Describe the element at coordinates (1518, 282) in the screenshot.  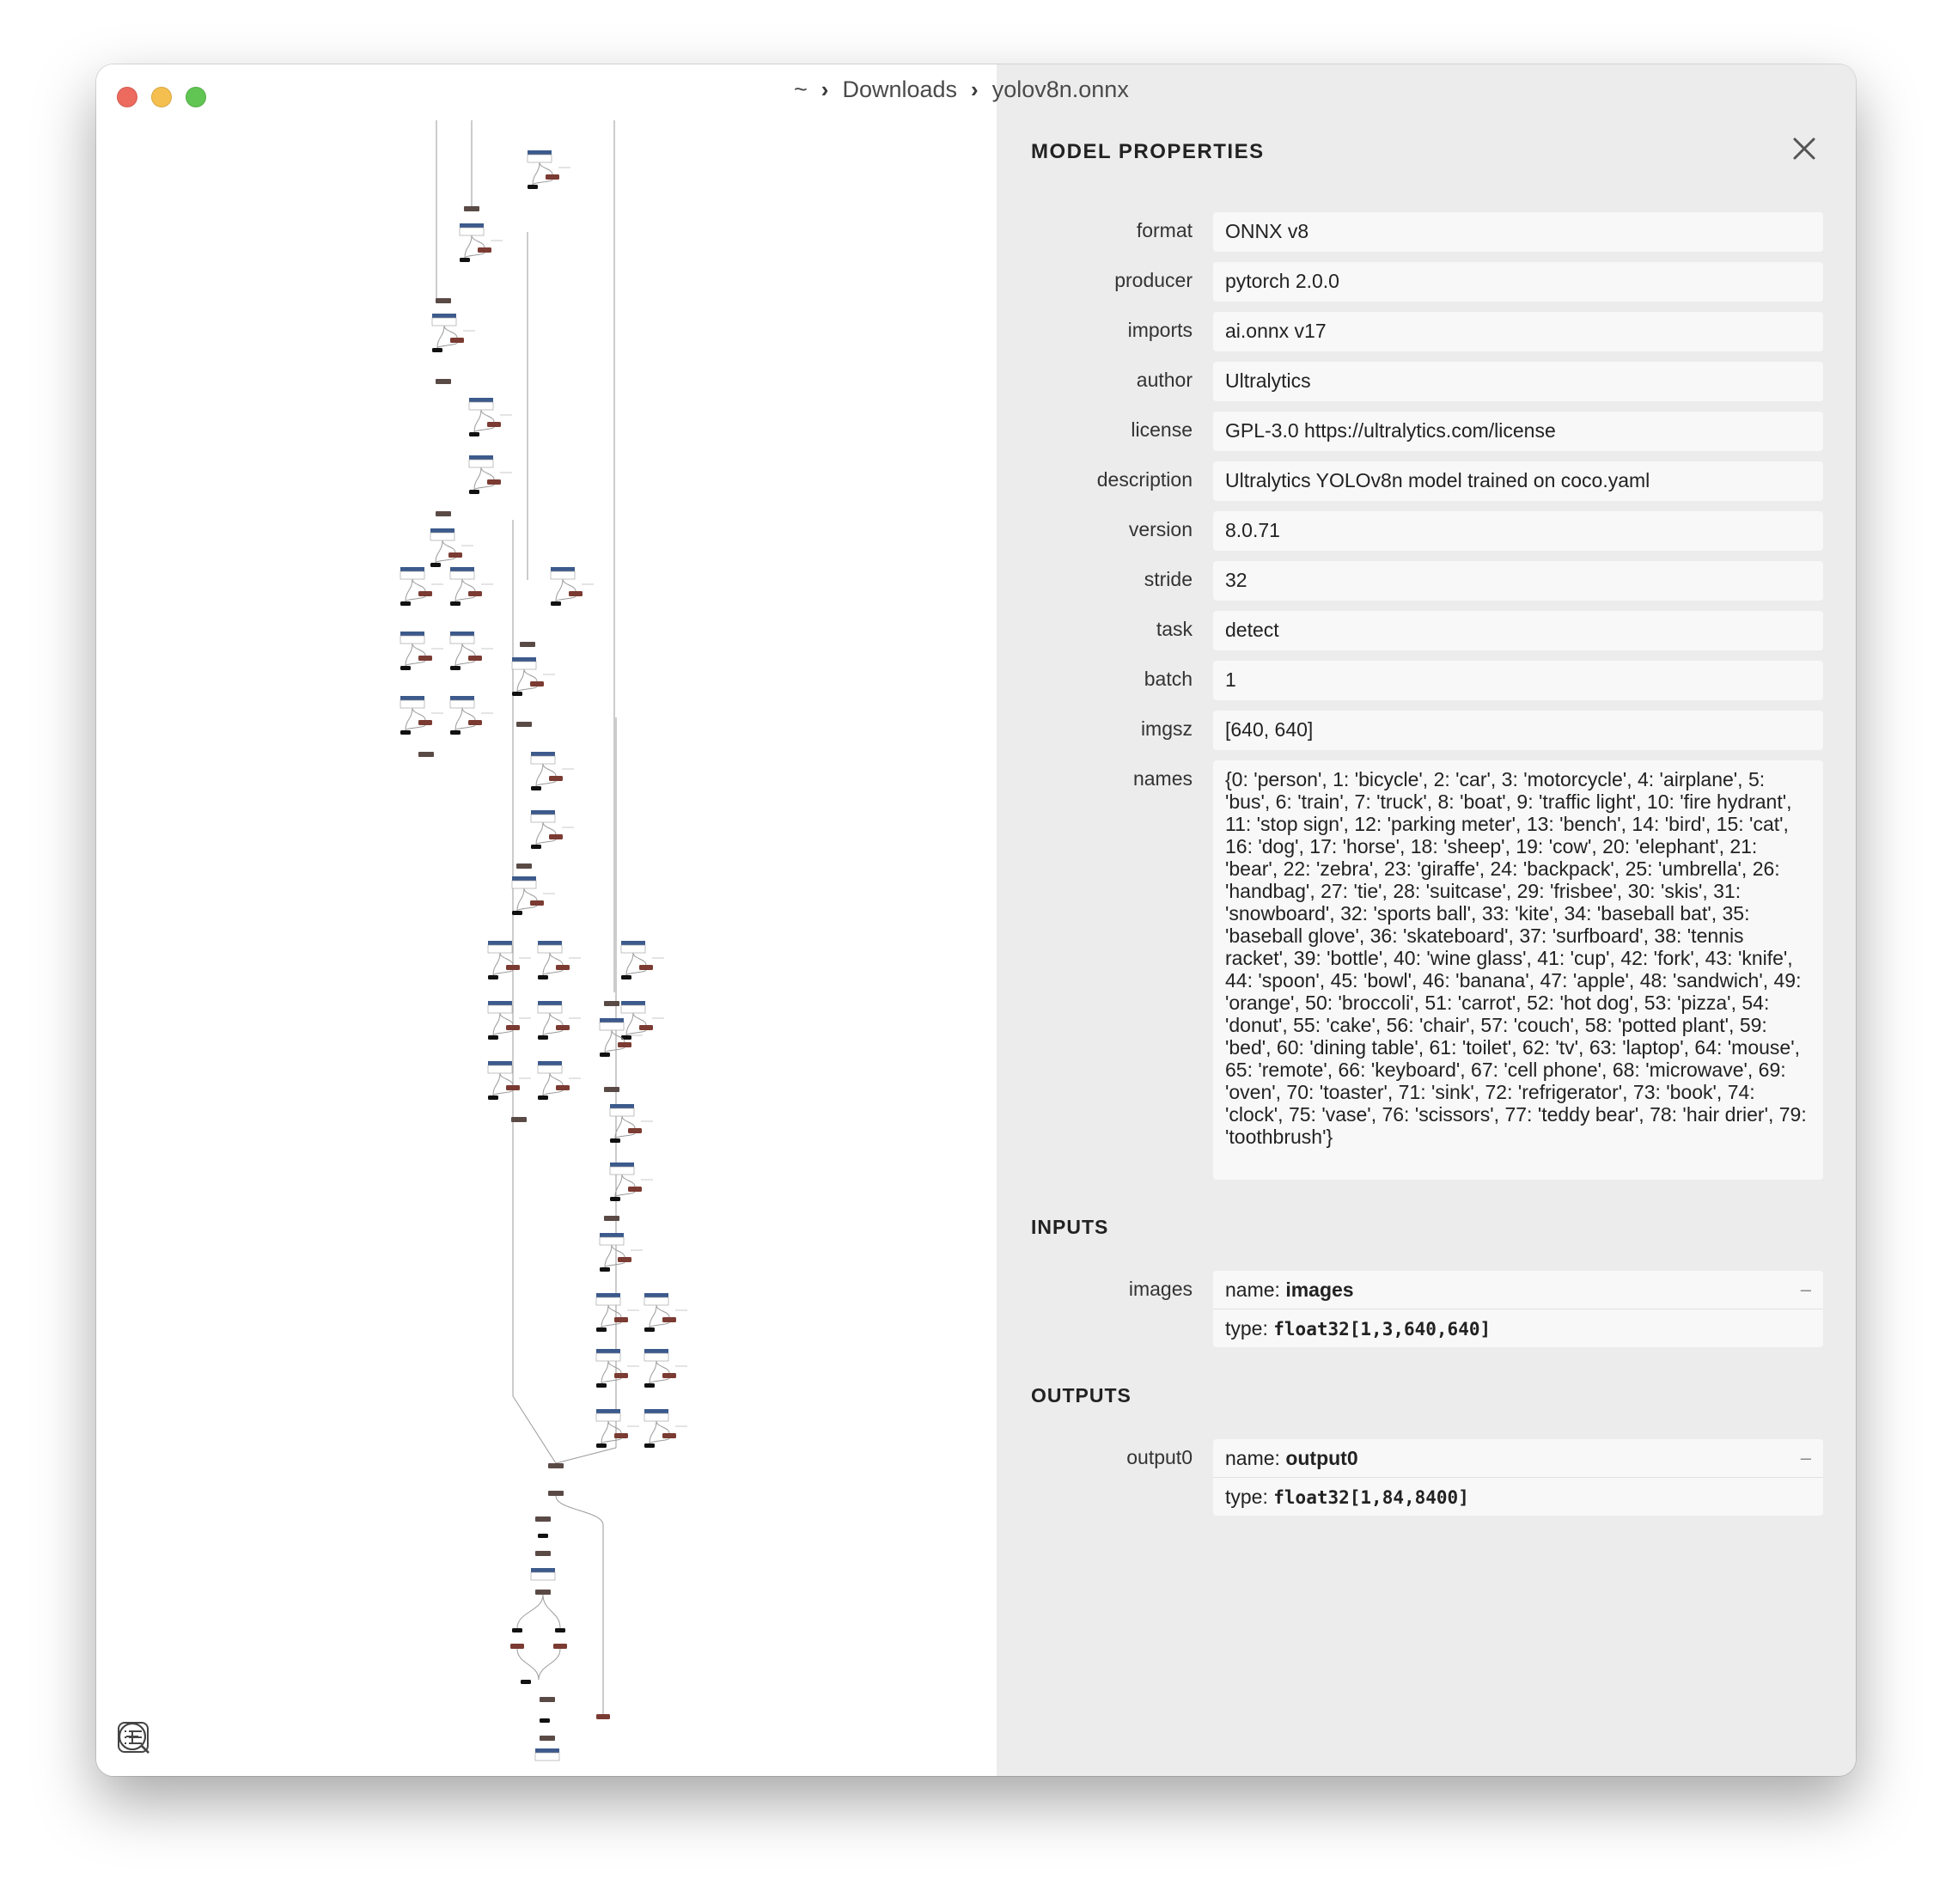
I see `property-value: pytorch 2.0.0` at that location.